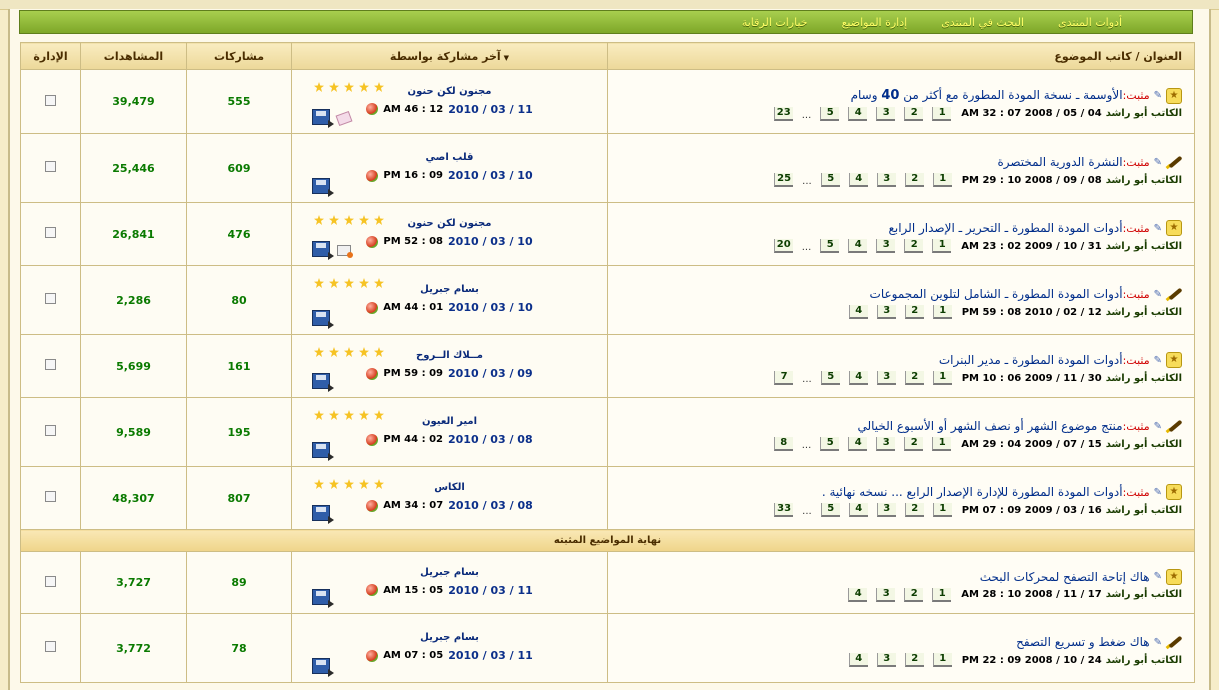 The height and width of the screenshot is (690, 1219). Describe the element at coordinates (1083, 642) in the screenshot. I see `thread-title-link: هاك ضغط و تسريع التصفح` at that location.